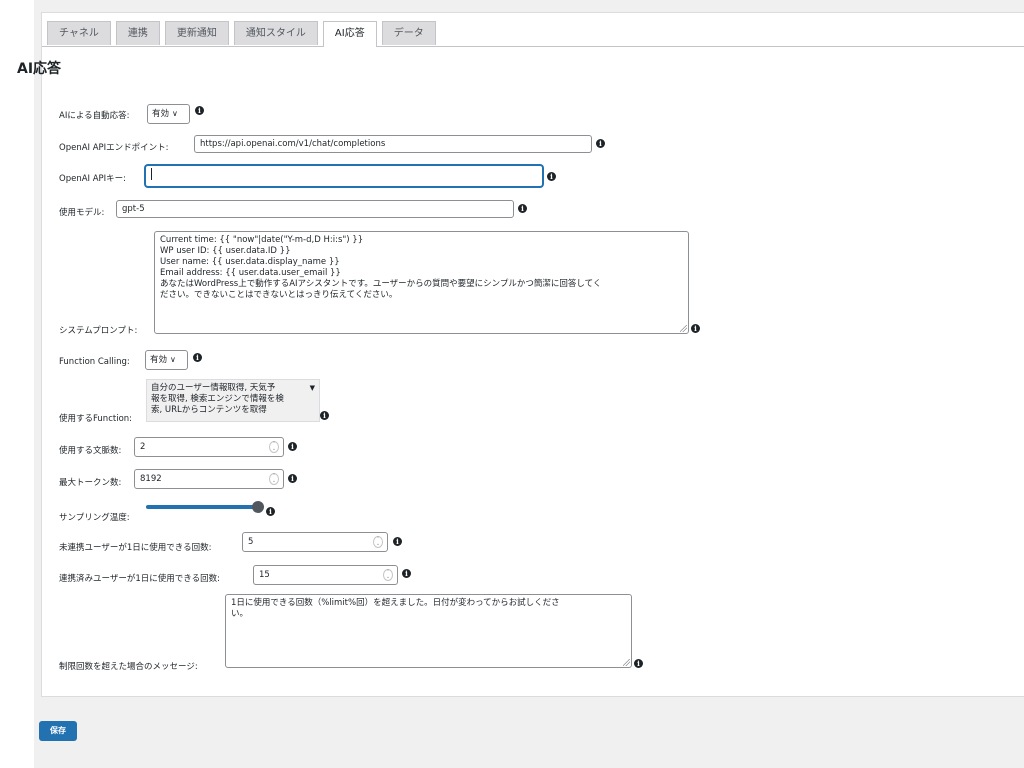 This screenshot has width=1024, height=768. Describe the element at coordinates (161, 114) in the screenshot. I see `auto-reply-value: 有効` at that location.